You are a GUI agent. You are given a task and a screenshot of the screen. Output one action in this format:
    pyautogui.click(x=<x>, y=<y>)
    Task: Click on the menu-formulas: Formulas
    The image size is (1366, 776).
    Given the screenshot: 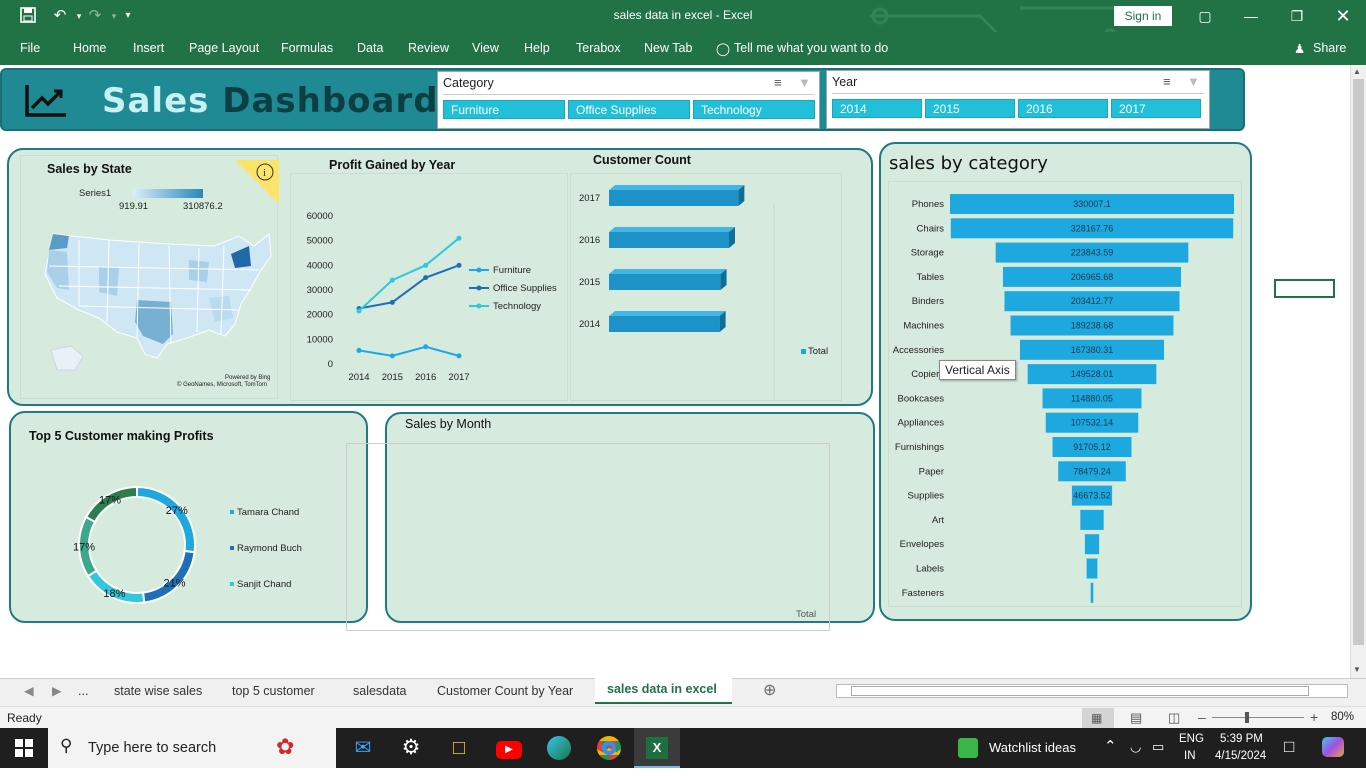 What is the action you would take?
    pyautogui.click(x=307, y=48)
    